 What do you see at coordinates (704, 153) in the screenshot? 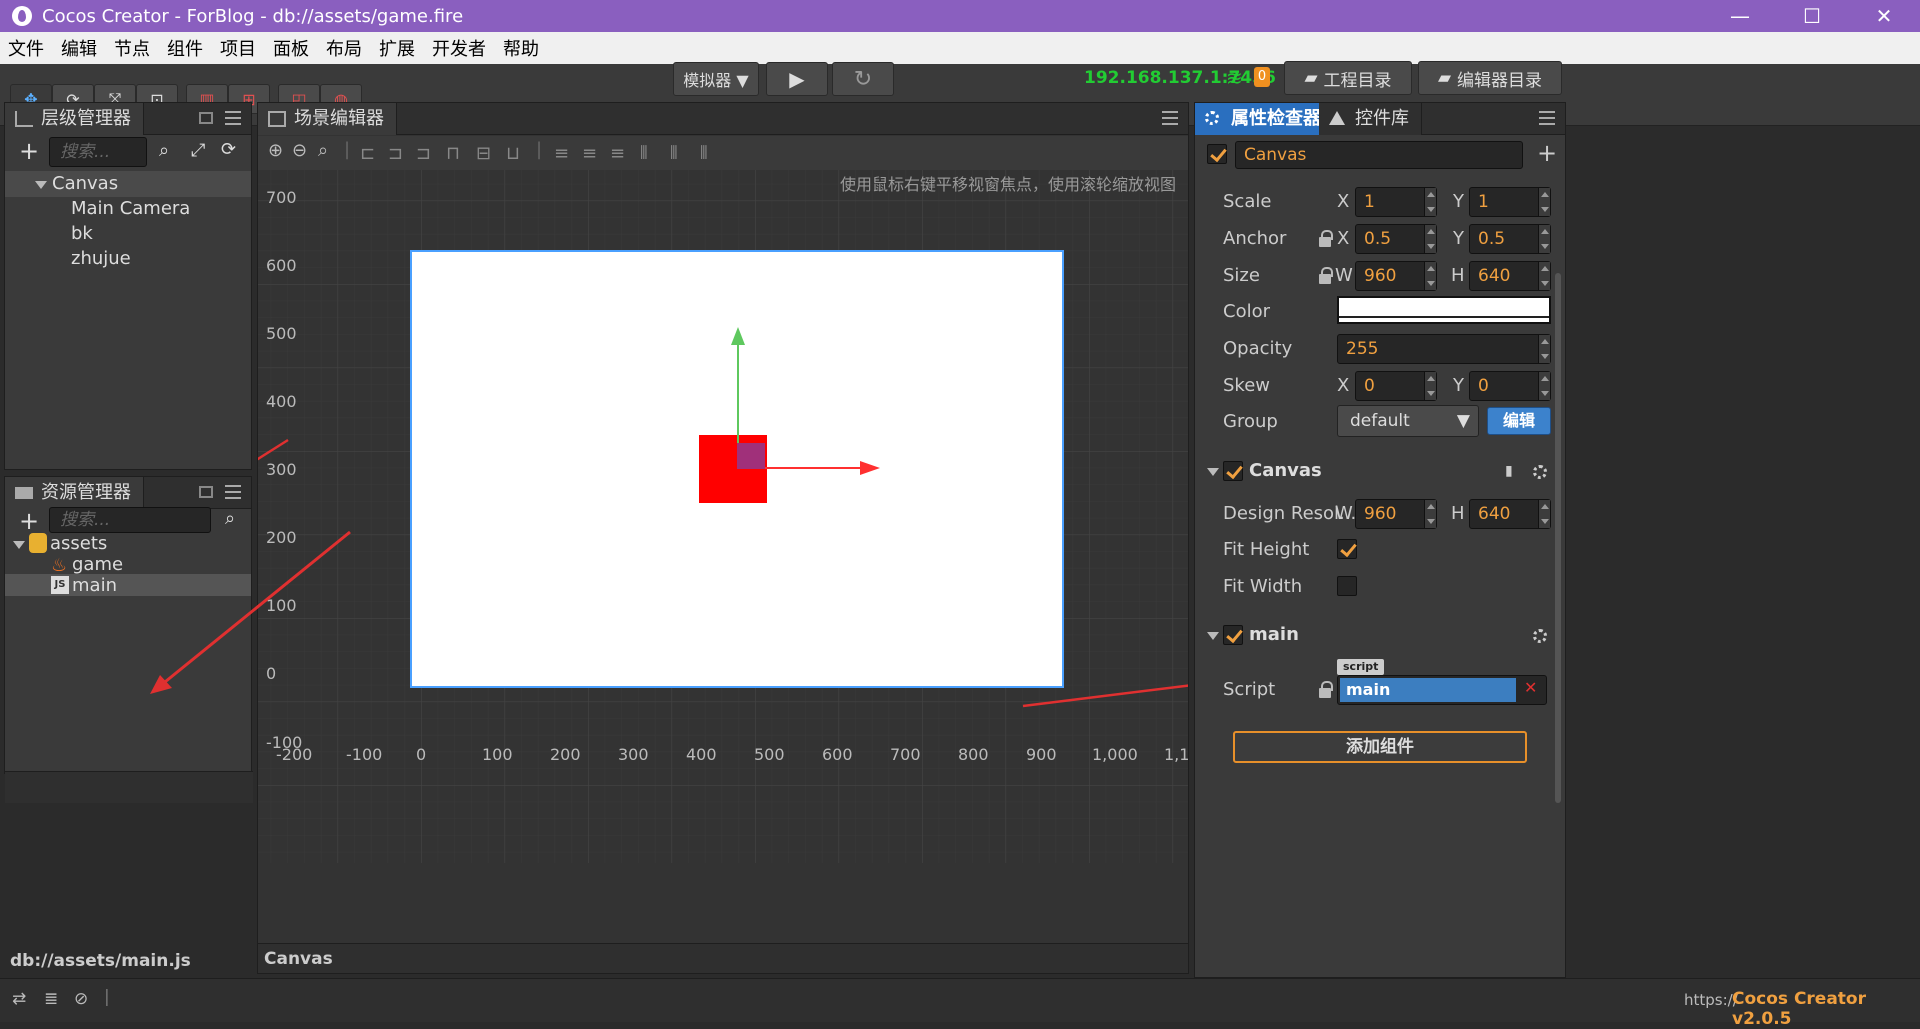
I see `distribute-right-icon: ⫴` at bounding box center [704, 153].